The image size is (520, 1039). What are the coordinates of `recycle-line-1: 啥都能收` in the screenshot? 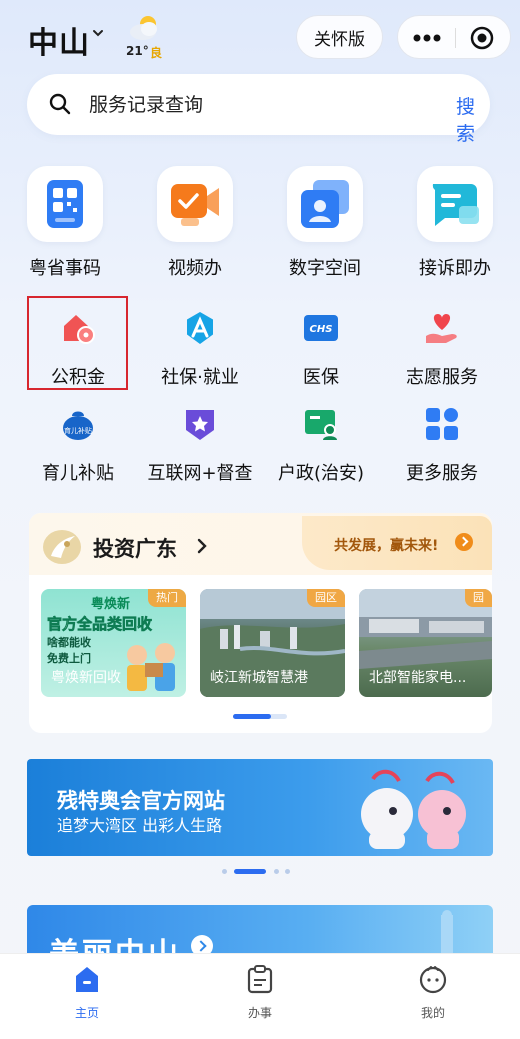 It's located at (69, 642).